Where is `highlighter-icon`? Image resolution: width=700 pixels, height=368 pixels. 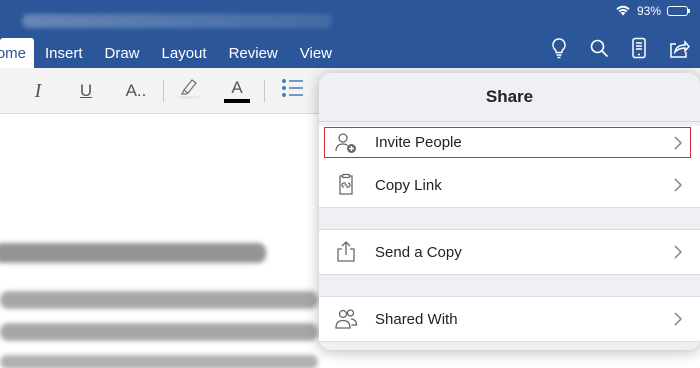 highlighter-icon is located at coordinates (189, 91).